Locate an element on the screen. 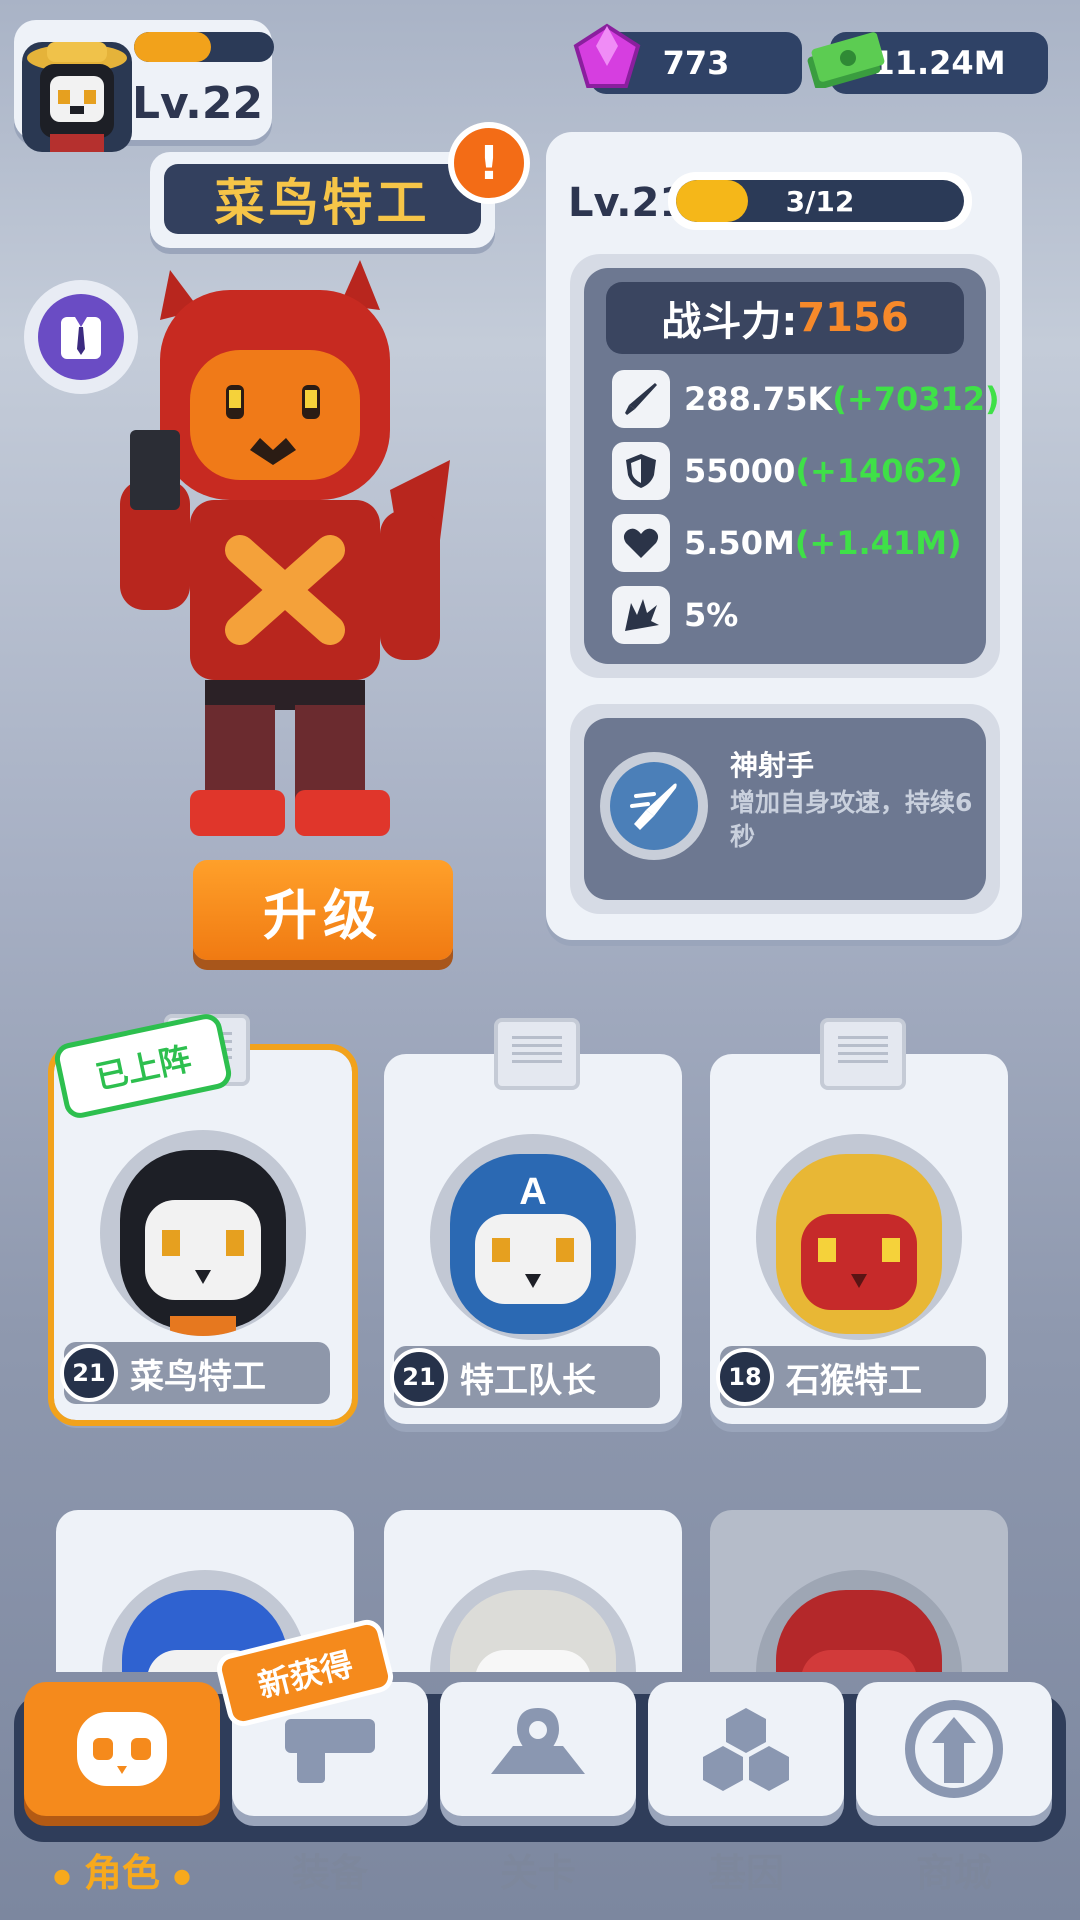 This screenshot has width=1080, height=1920. stat-defense: 55000 (+14062) is located at coordinates (787, 471).